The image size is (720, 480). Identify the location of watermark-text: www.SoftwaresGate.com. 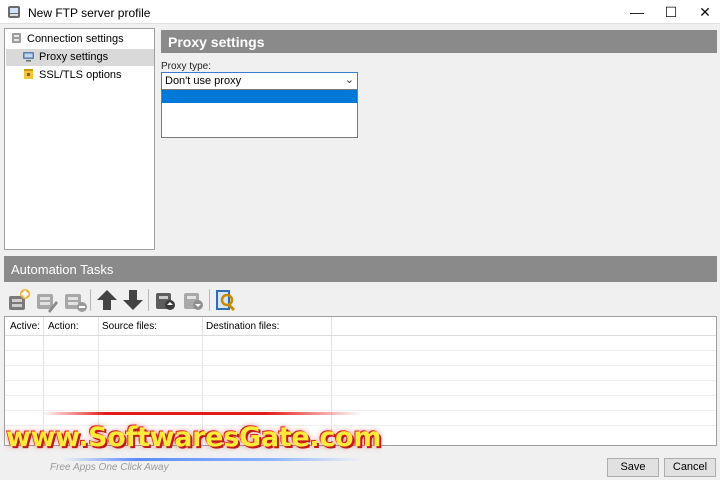
(194, 437).